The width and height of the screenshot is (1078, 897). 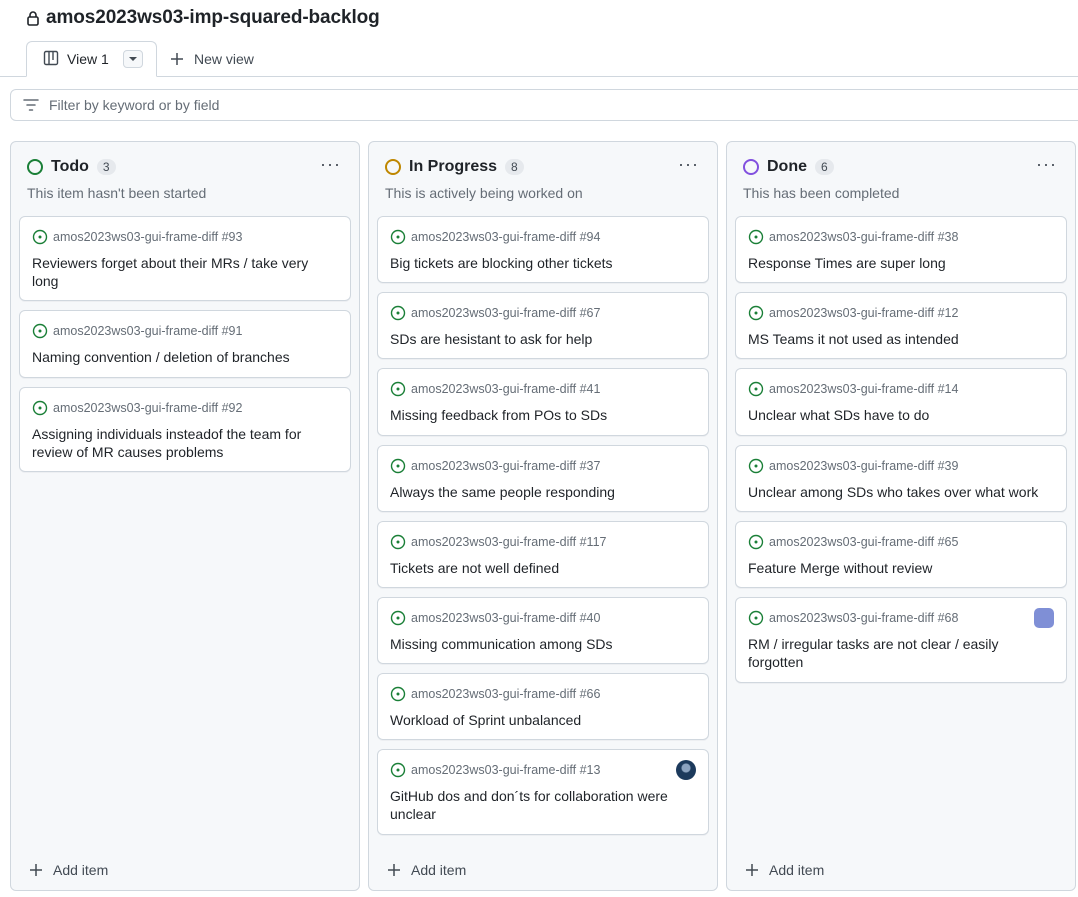 I want to click on column-name: In Progress, so click(x=453, y=166).